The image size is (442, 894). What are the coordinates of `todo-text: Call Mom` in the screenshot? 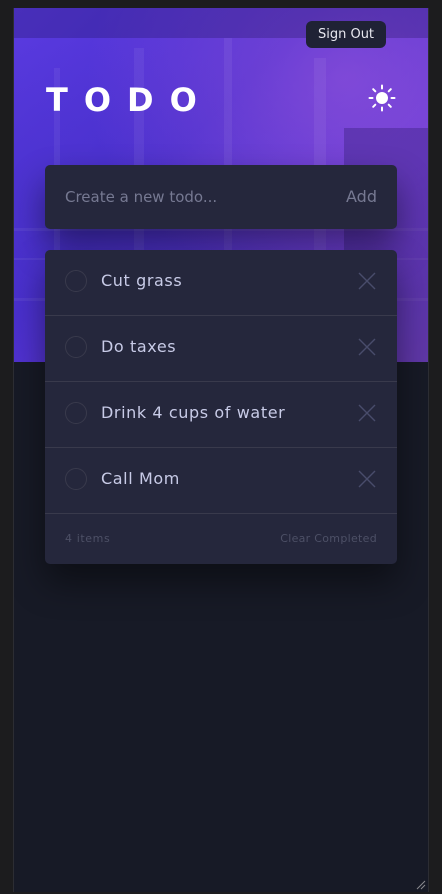 It's located at (140, 478).